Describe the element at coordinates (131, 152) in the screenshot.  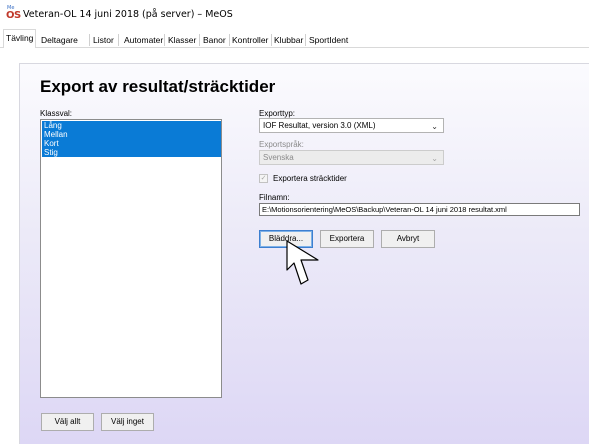
I see `class-list-item: Stig` at that location.